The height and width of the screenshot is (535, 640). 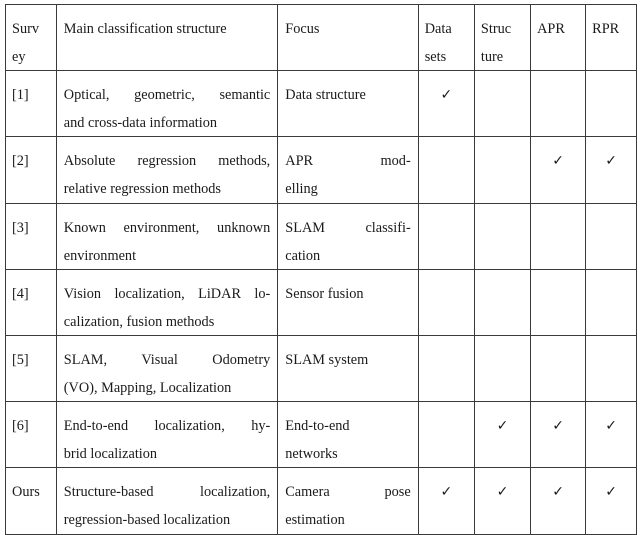 I want to click on cell-survey-text: [3], so click(x=31, y=236).